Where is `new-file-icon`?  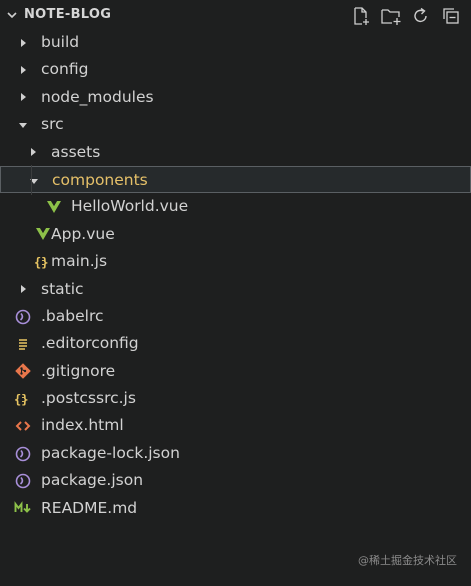 new-file-icon is located at coordinates (361, 16).